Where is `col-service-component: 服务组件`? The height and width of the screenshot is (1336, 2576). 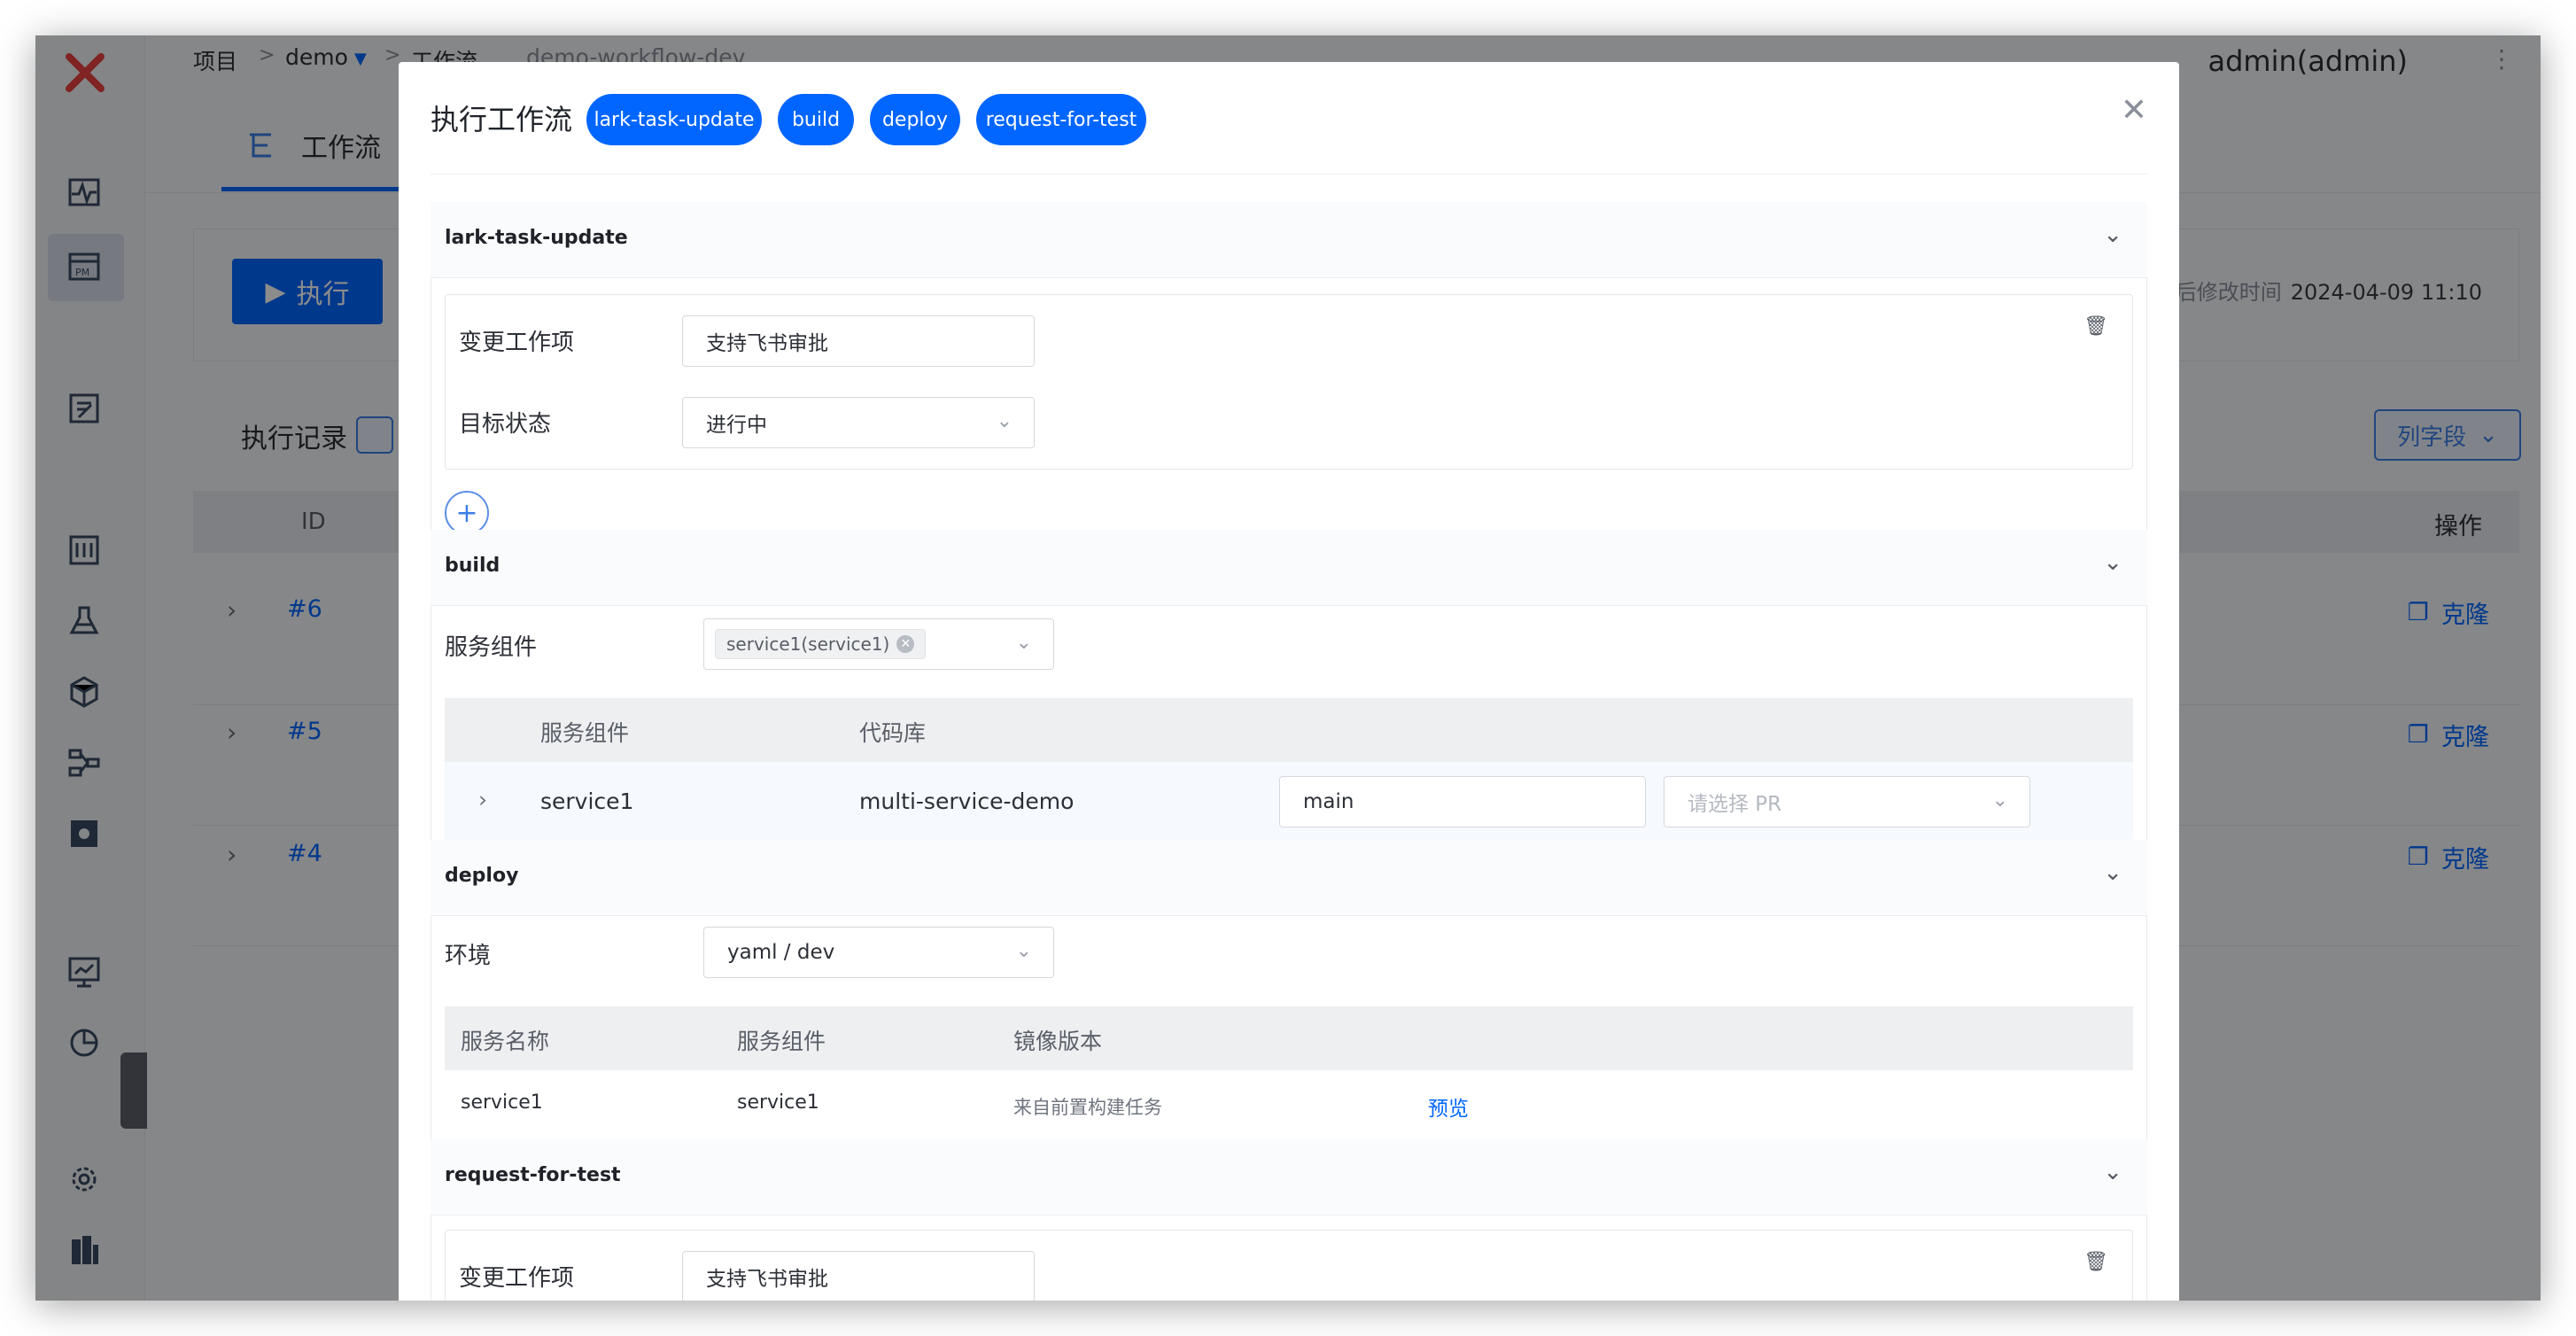
col-service-component: 服务组件 is located at coordinates (781, 1041).